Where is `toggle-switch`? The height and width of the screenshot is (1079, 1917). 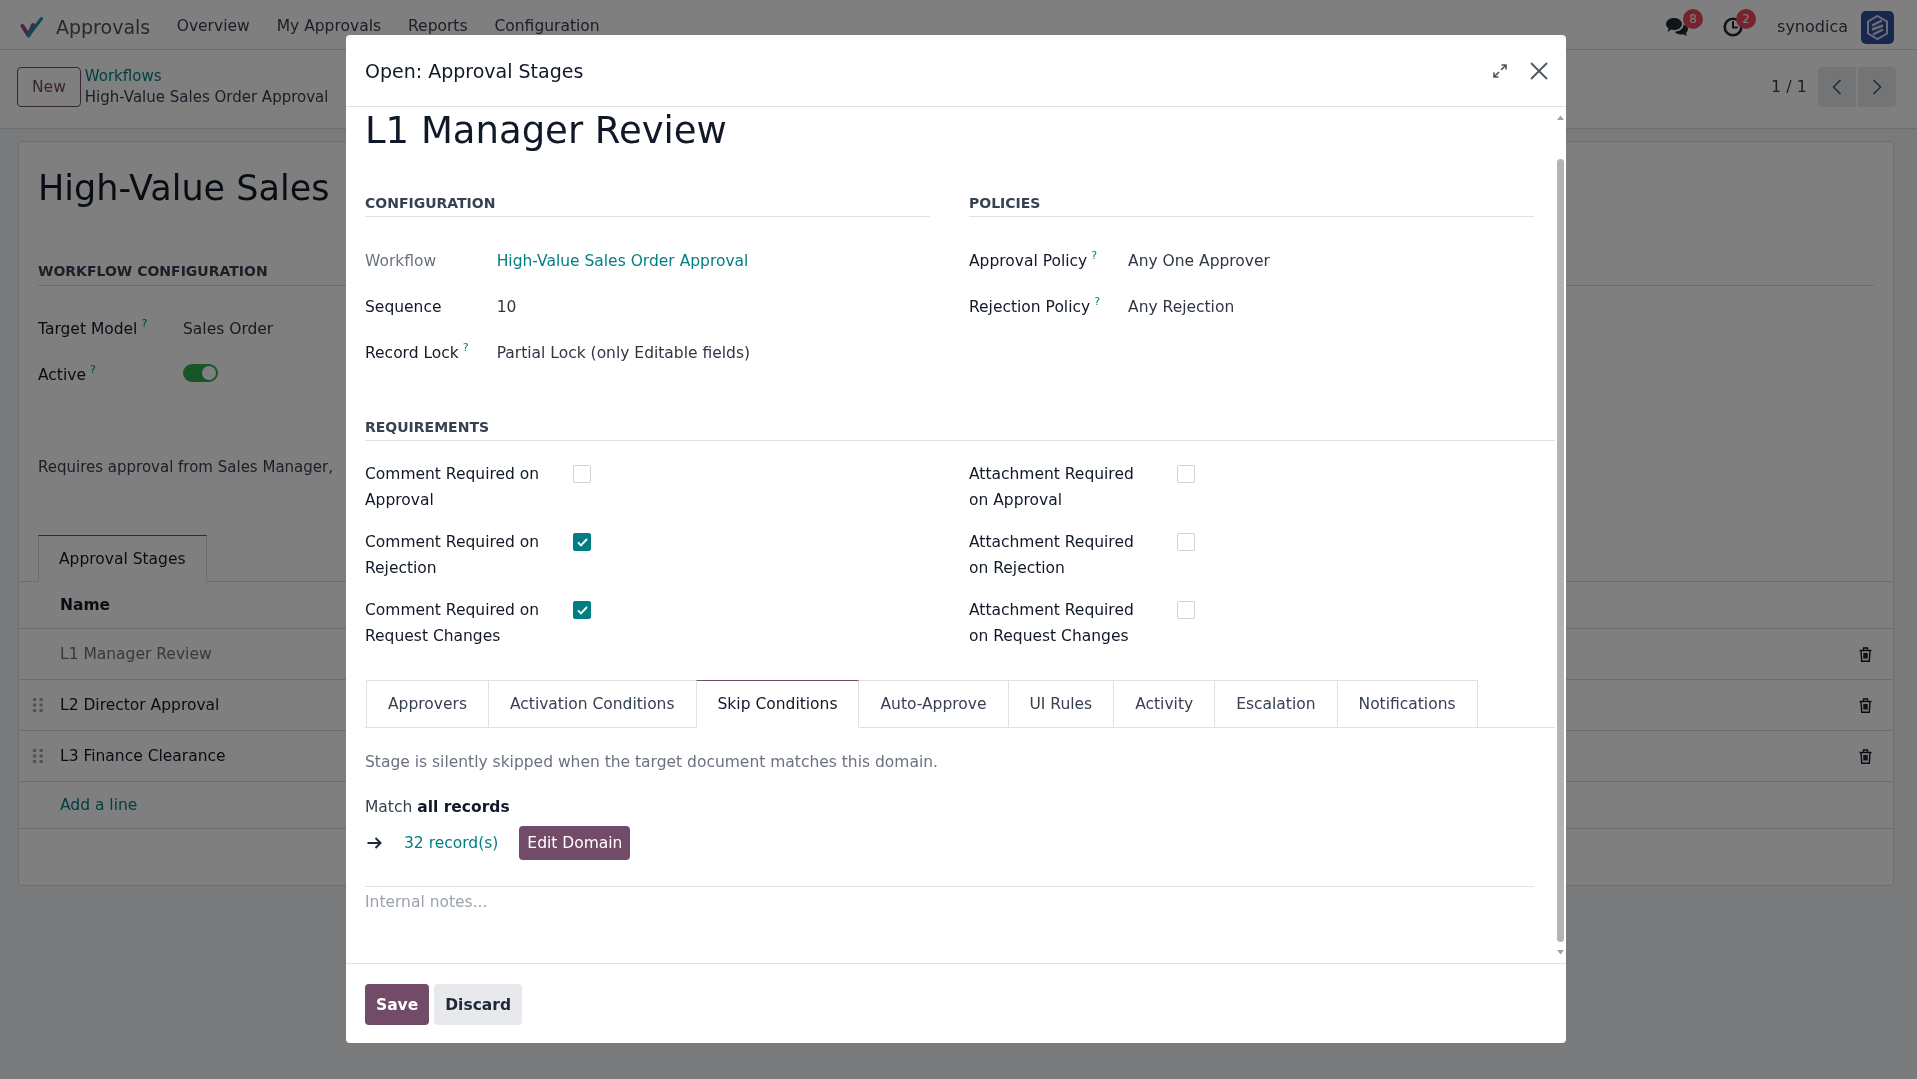 toggle-switch is located at coordinates (200, 373).